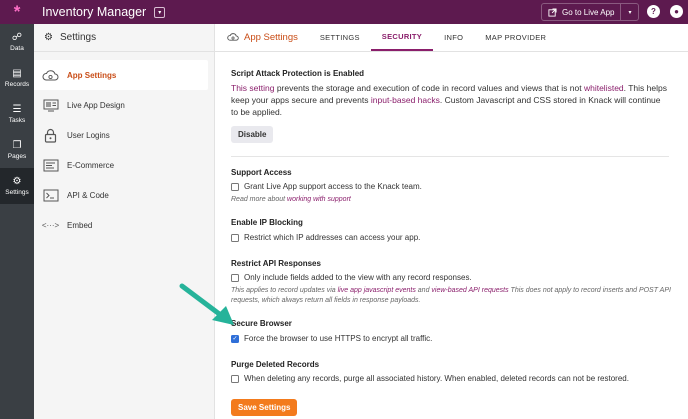 This screenshot has width=688, height=419. I want to click on rail-item-settings: ⚙ Settings, so click(17, 186).